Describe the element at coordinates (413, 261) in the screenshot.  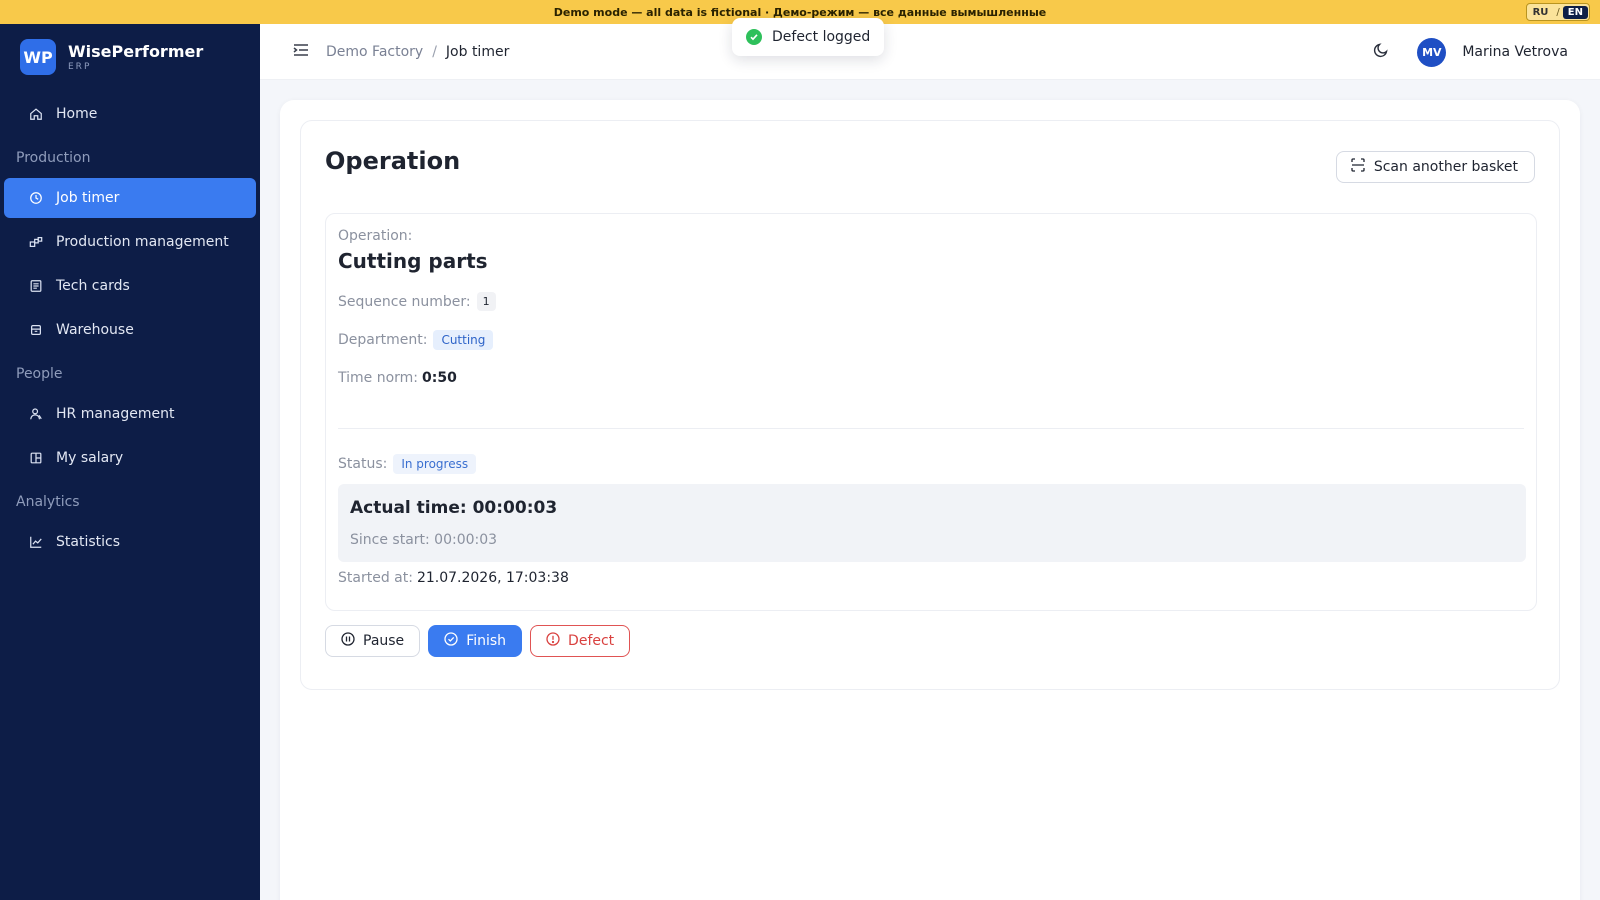
I see `operation-name: Cutting parts` at that location.